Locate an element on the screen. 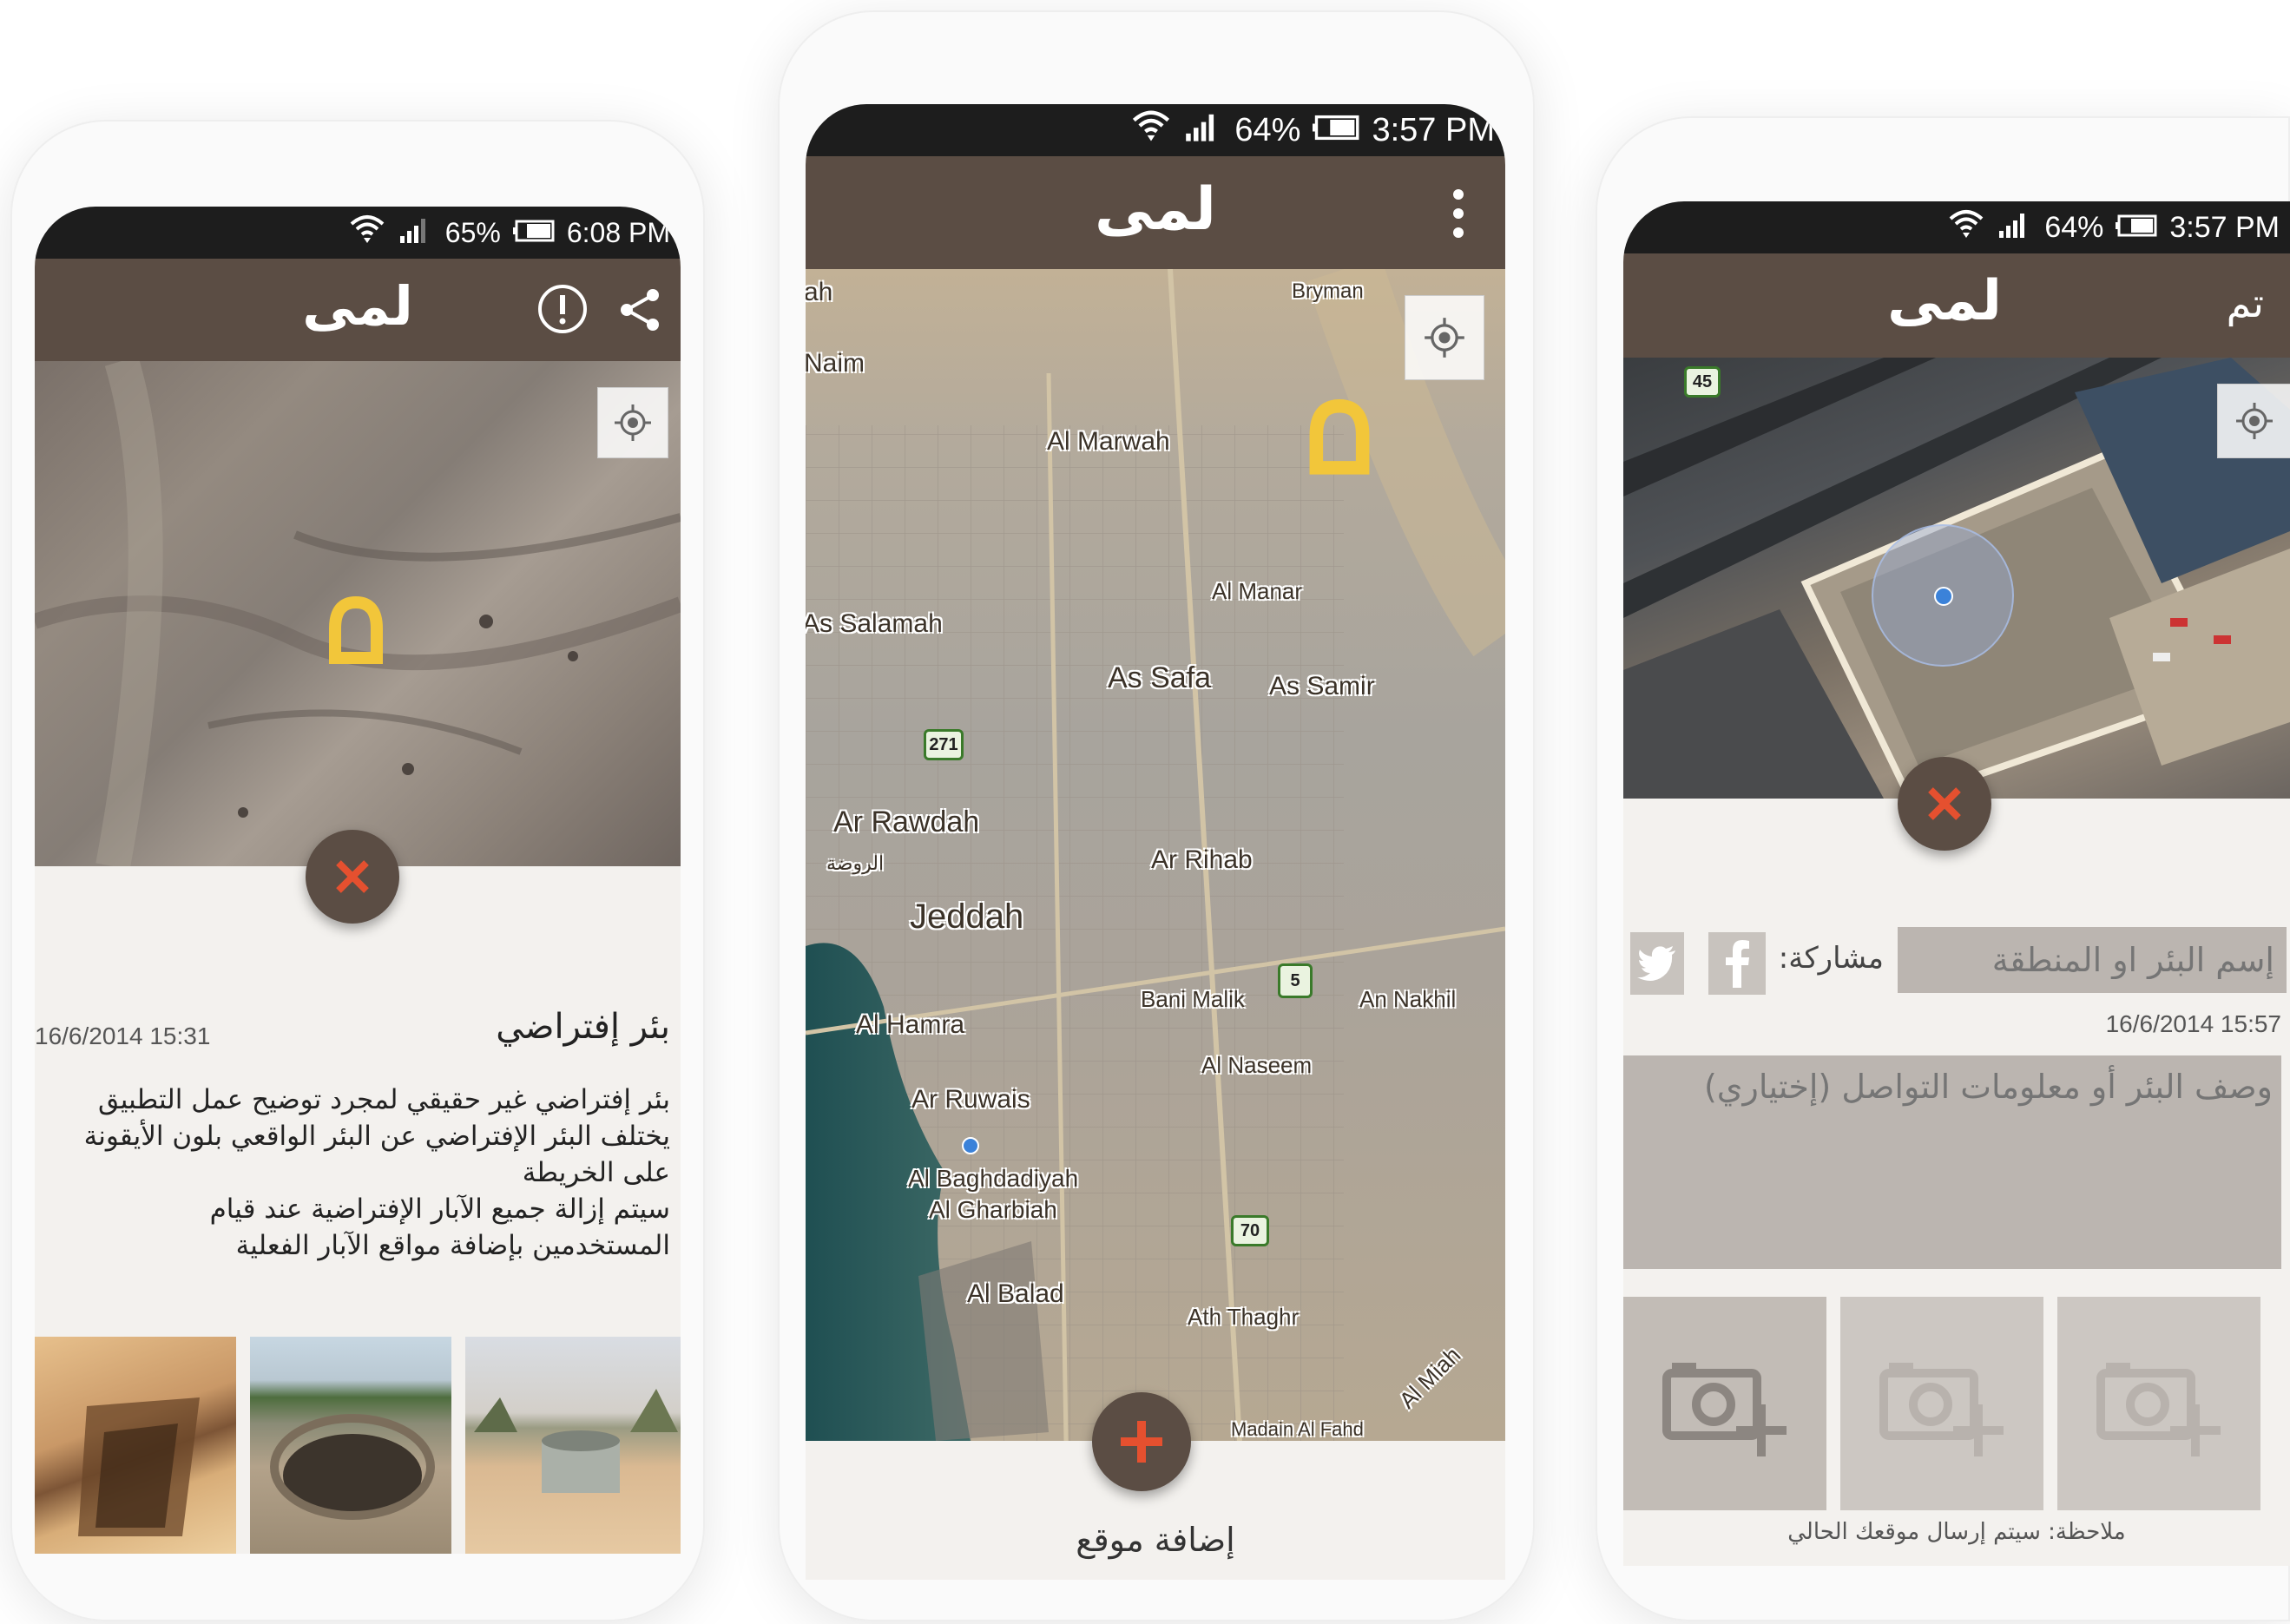  share-button is located at coordinates (639, 309).